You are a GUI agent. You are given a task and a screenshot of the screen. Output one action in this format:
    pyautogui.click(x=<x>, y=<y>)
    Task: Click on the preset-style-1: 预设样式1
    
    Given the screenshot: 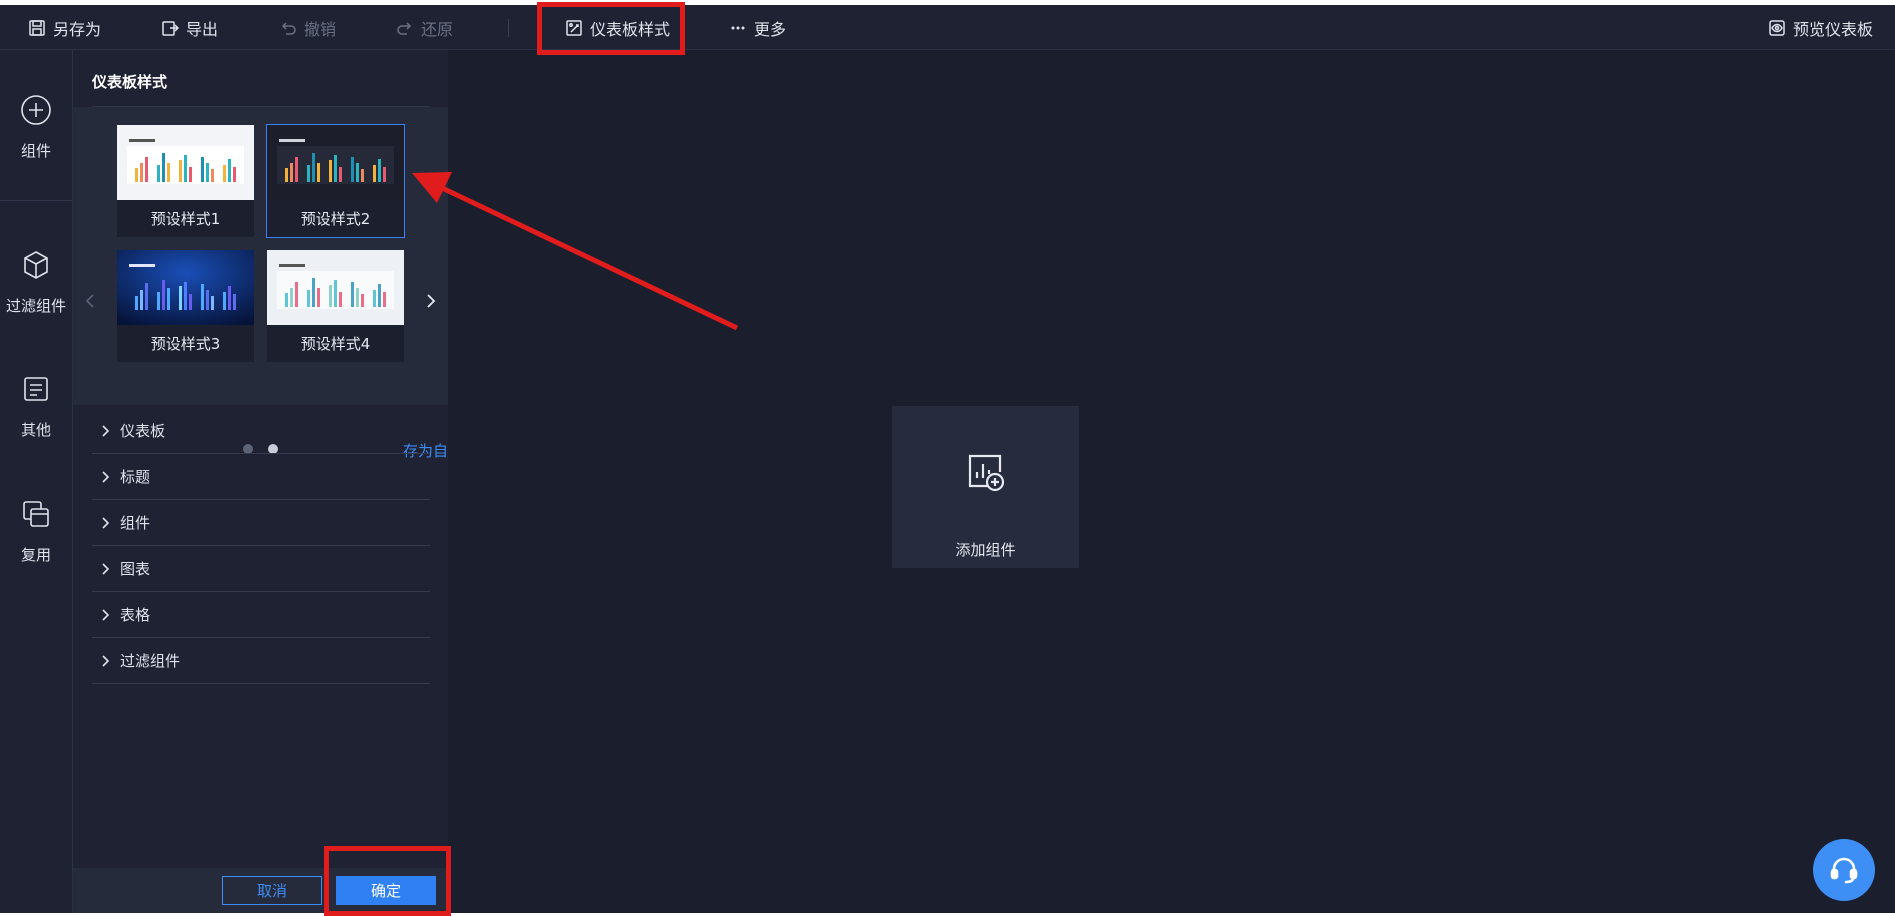 What is the action you would take?
    pyautogui.click(x=185, y=181)
    